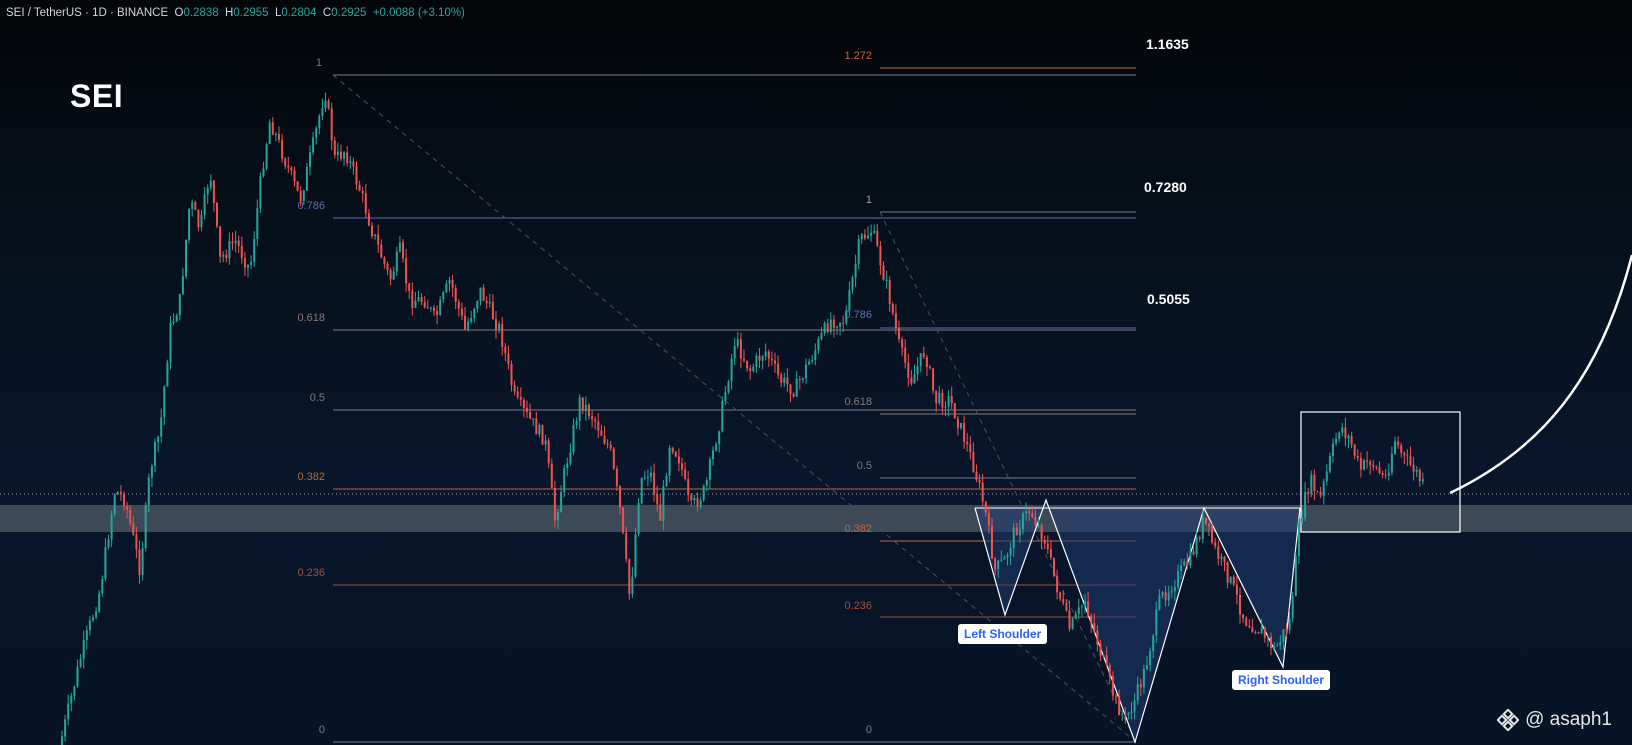 This screenshot has width=1632, height=745. I want to click on target-price-3: 0.5055, so click(1168, 299).